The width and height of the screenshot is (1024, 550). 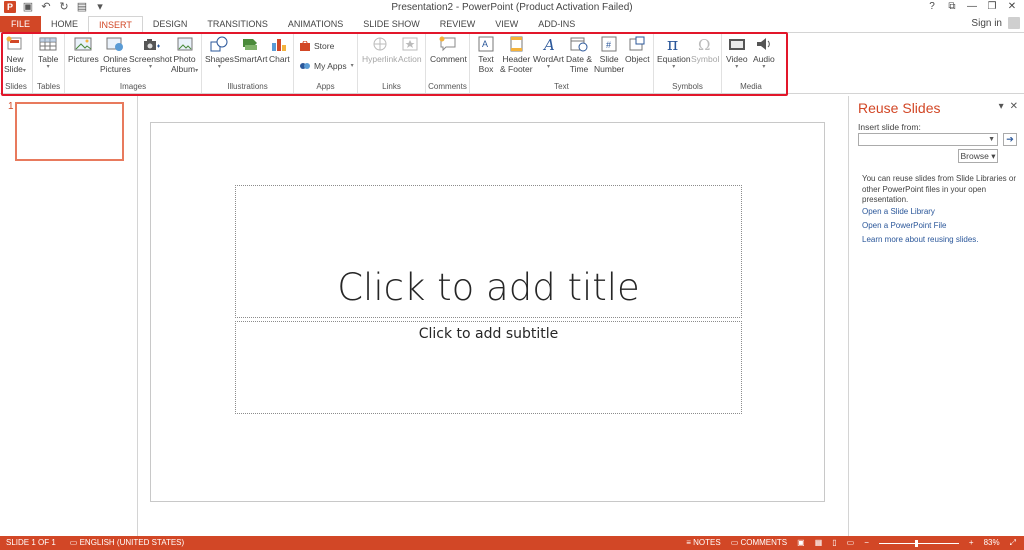 I want to click on group-label-comments: Comments, so click(x=447, y=86).